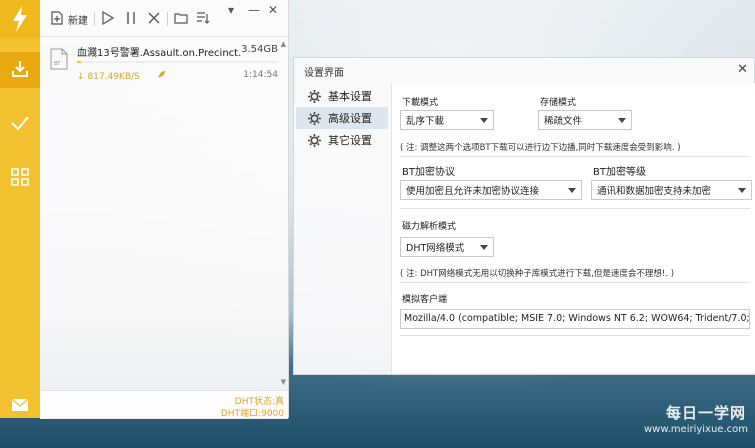 The image size is (755, 448). I want to click on folder-icon, so click(181, 19).